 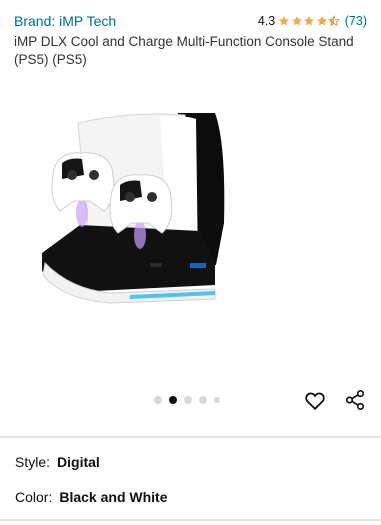 I want to click on style-label: Style:, so click(x=33, y=462).